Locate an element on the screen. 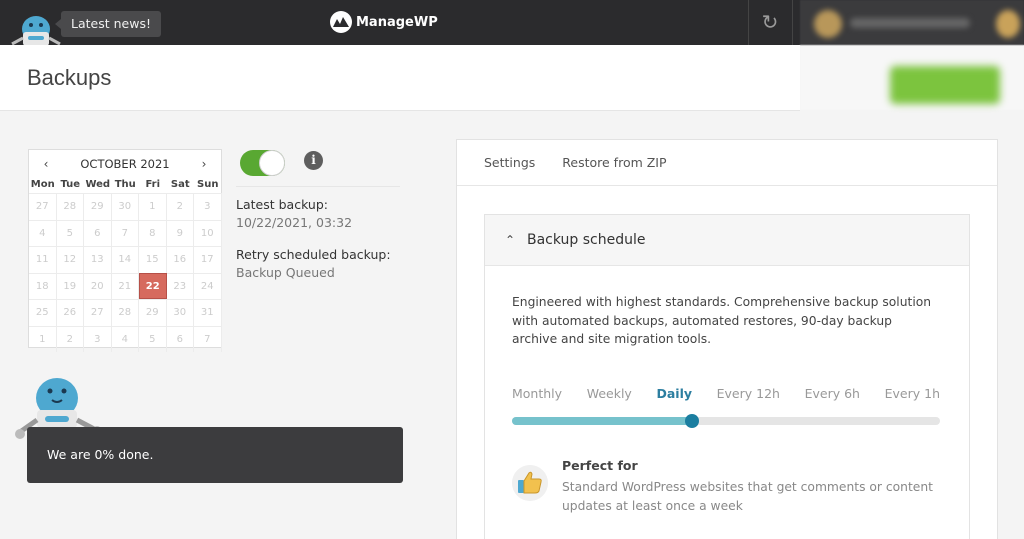 This screenshot has width=1024, height=539. slider-thumb is located at coordinates (692, 421).